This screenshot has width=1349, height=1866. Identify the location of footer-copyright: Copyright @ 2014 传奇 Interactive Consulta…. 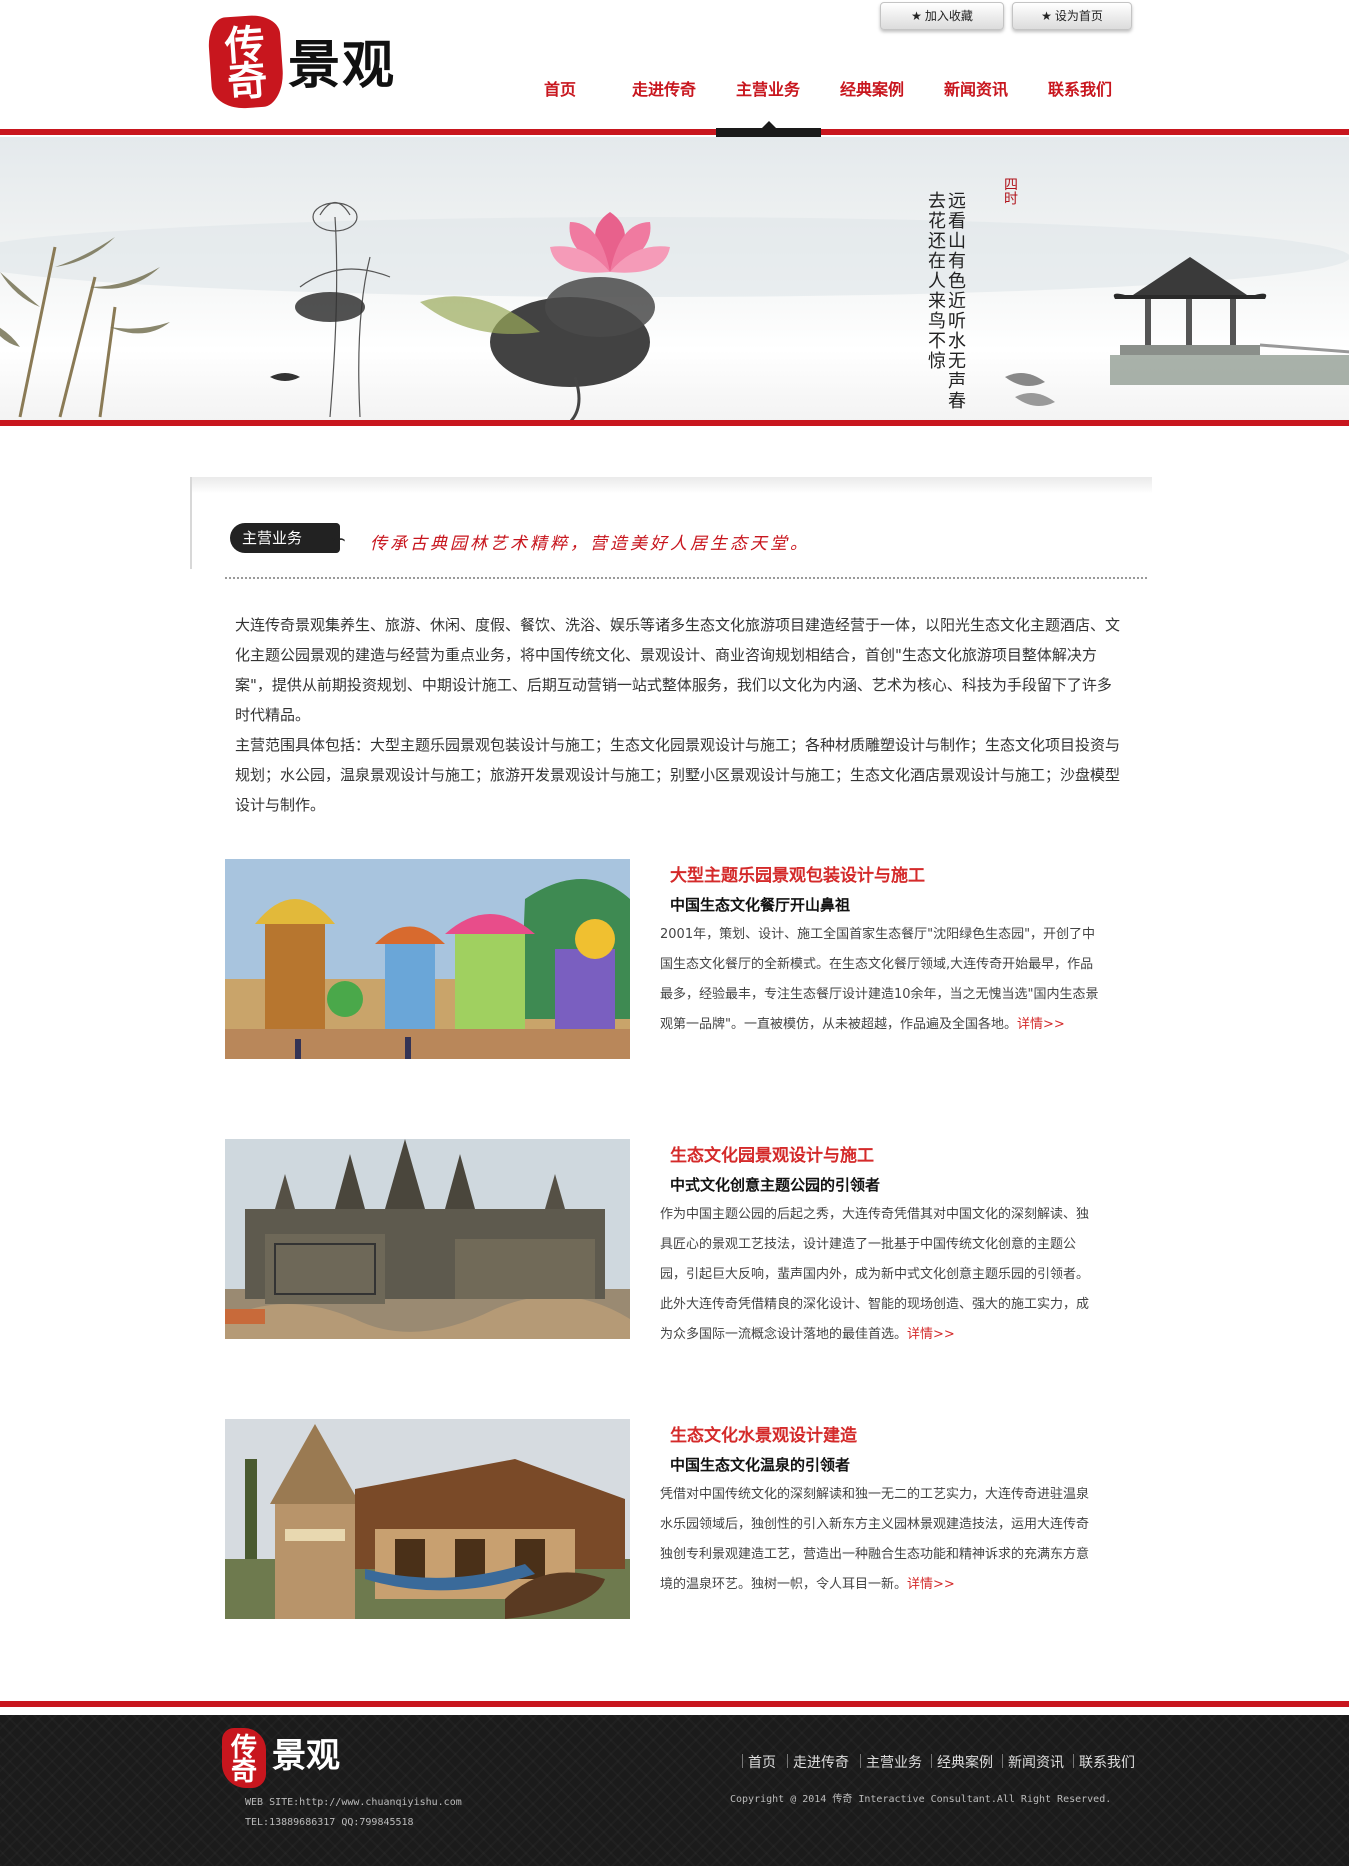
(921, 1799).